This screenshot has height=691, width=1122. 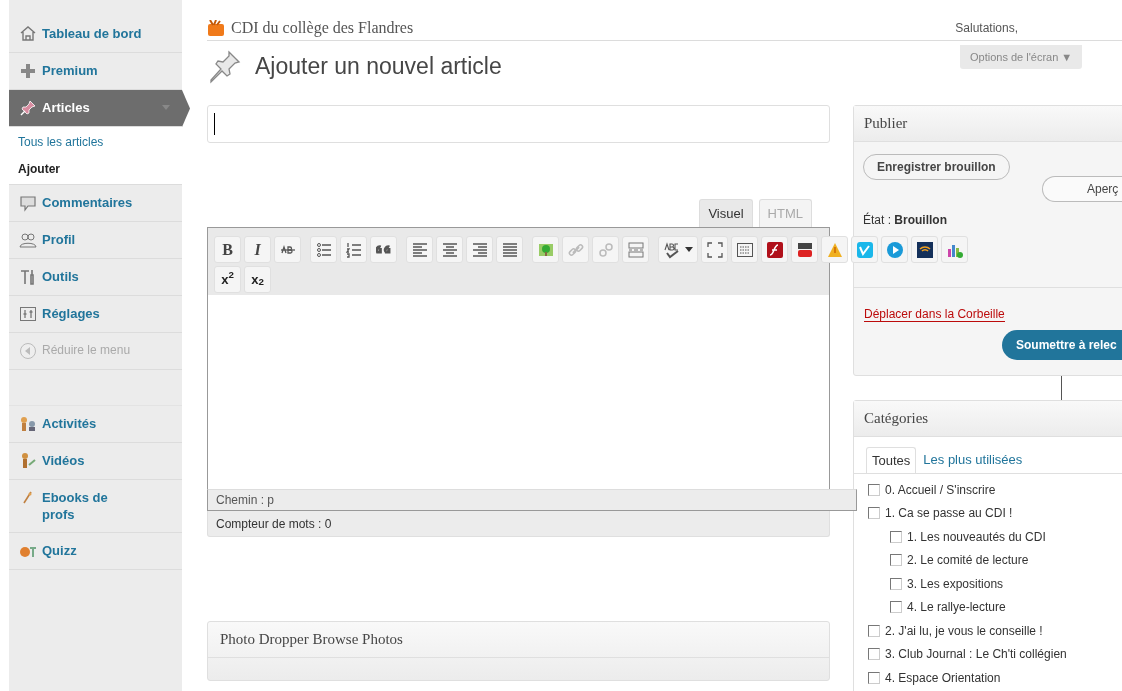 I want to click on trash-link: Déplacer dans la Corbeille, so click(x=934, y=314).